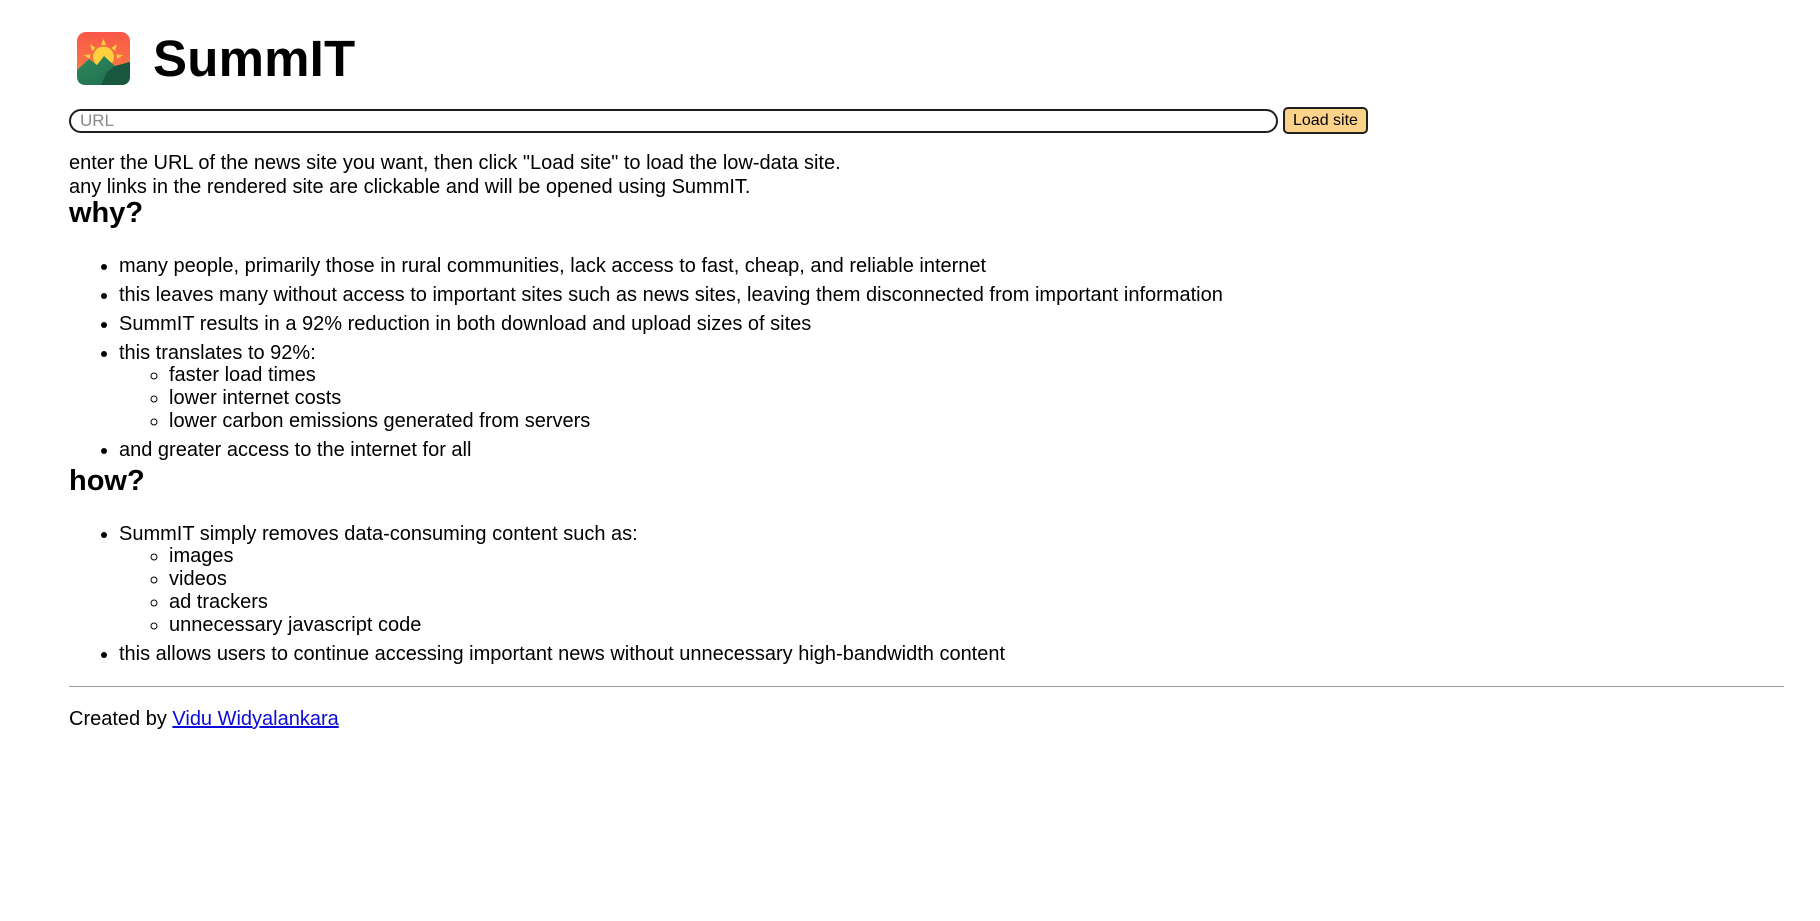  Describe the element at coordinates (926, 719) in the screenshot. I see `footer: Created by Vidu Widyalankara` at that location.